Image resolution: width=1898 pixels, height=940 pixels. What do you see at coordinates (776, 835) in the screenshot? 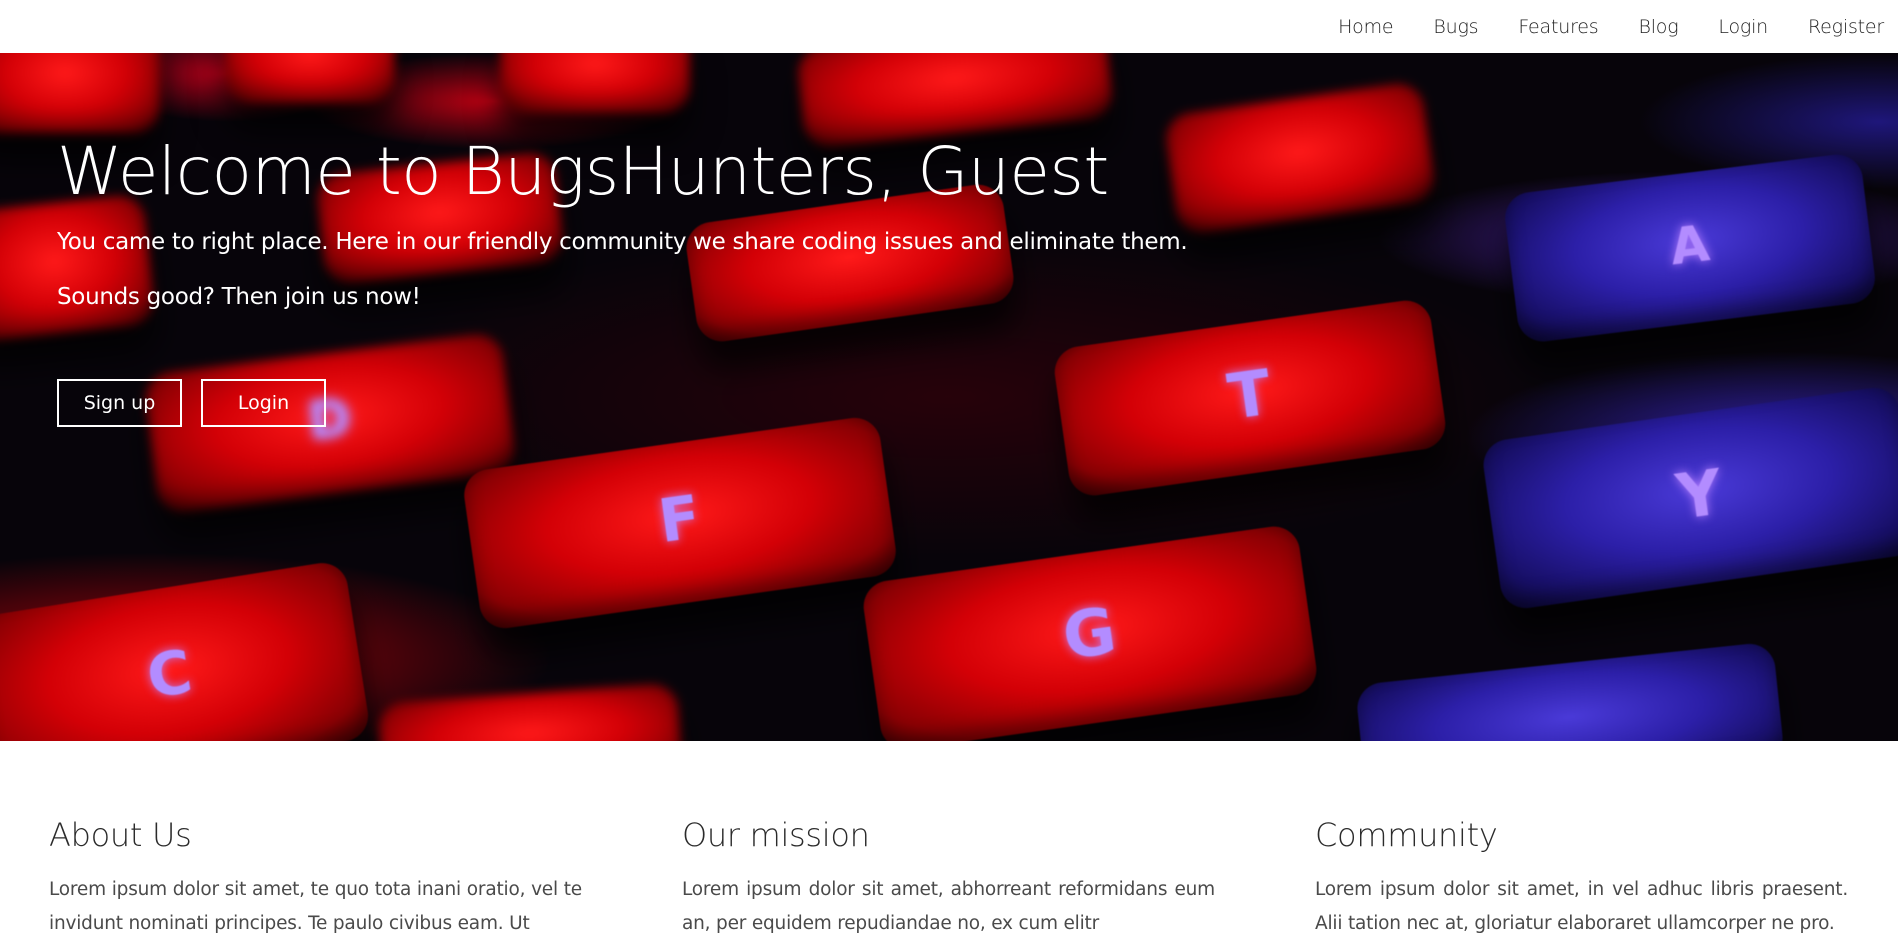
I see `section-title: Our mission` at bounding box center [776, 835].